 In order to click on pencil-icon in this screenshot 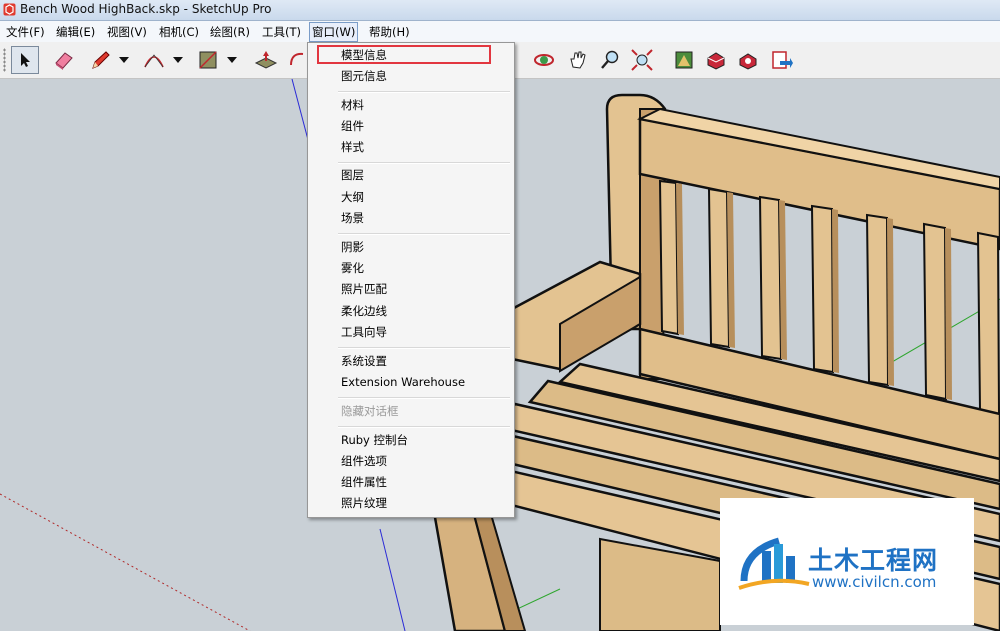, I will do `click(101, 60)`.